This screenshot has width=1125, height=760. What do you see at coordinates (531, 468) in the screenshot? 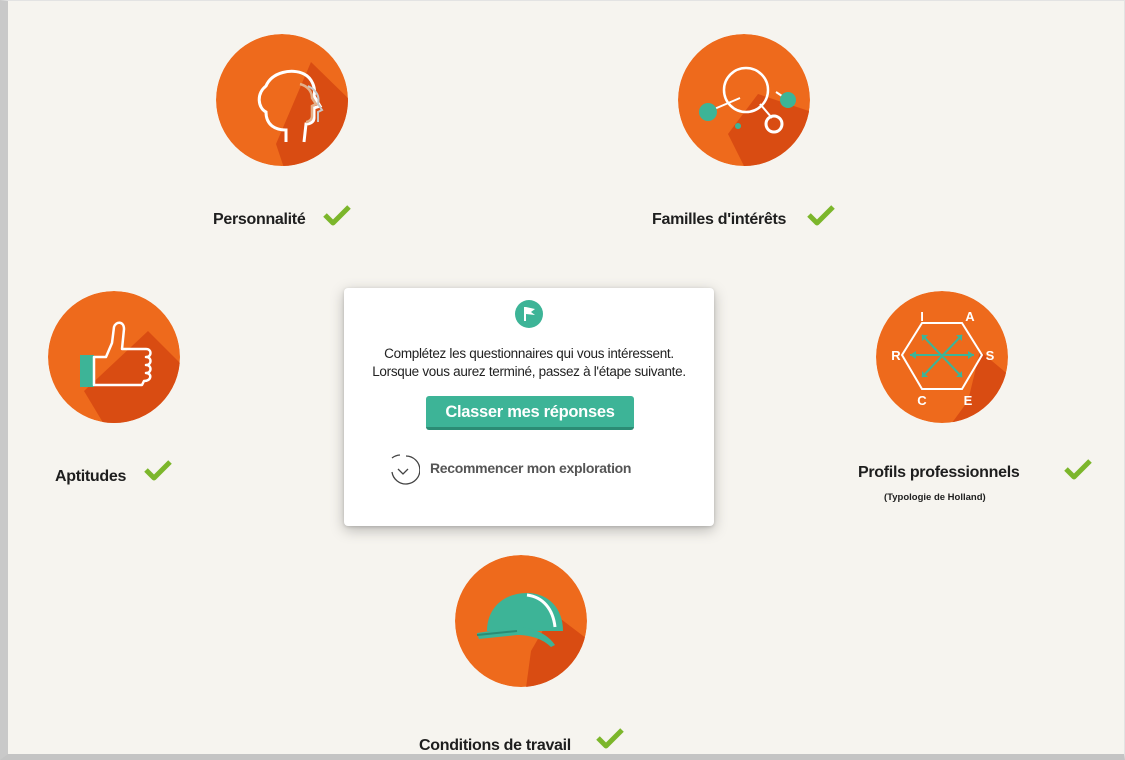
I see `restart-exploration-label: Recommencer mon exploration` at bounding box center [531, 468].